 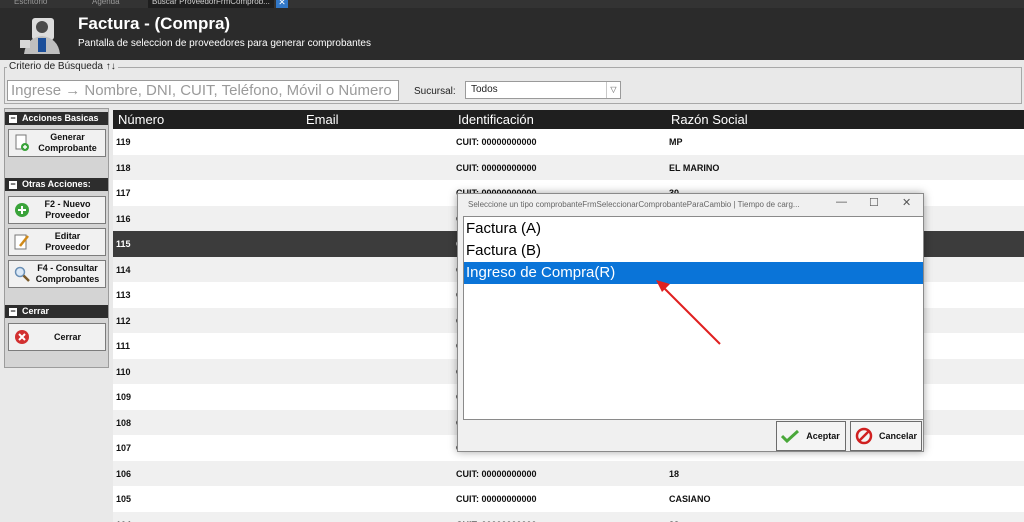 I want to click on list-item-factura-a: Factura (A), so click(x=693, y=229).